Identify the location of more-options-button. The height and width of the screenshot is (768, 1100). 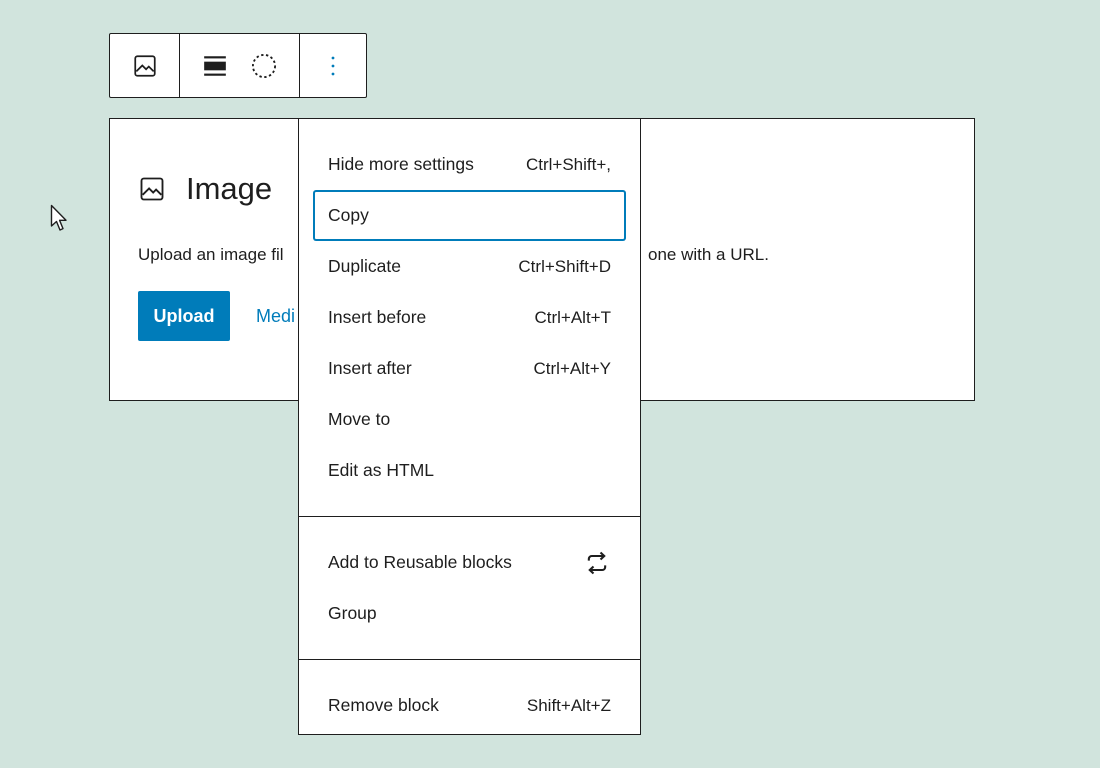
(333, 66).